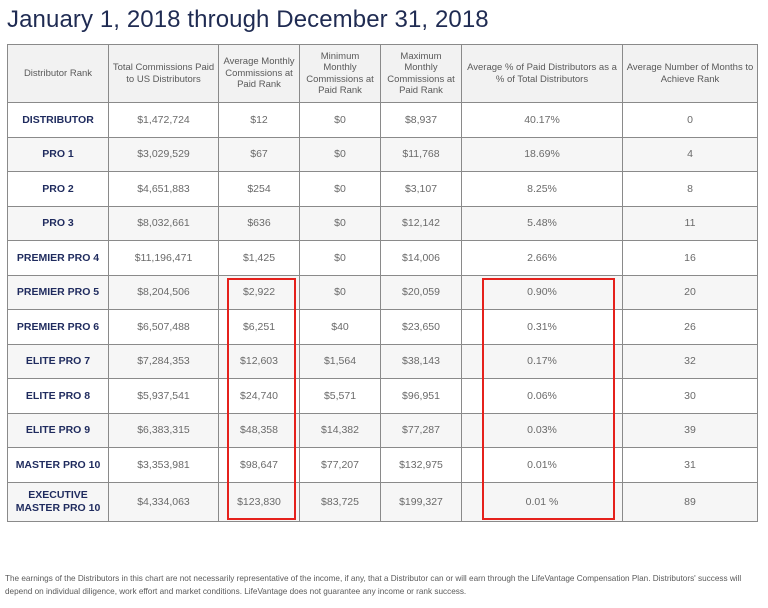 The height and width of the screenshot is (608, 768). I want to click on average-percent-cell: 40.17%, so click(542, 120).